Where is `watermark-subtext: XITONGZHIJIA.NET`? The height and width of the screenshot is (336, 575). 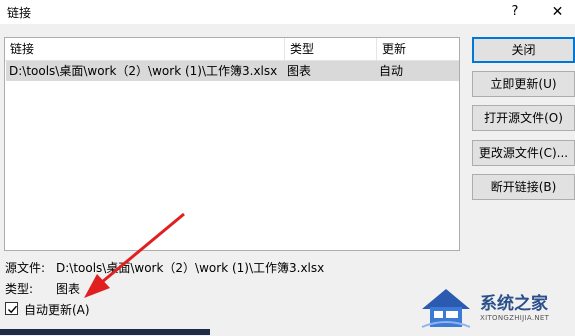 watermark-subtext: XITONGZHIJIA.NET is located at coordinates (515, 318).